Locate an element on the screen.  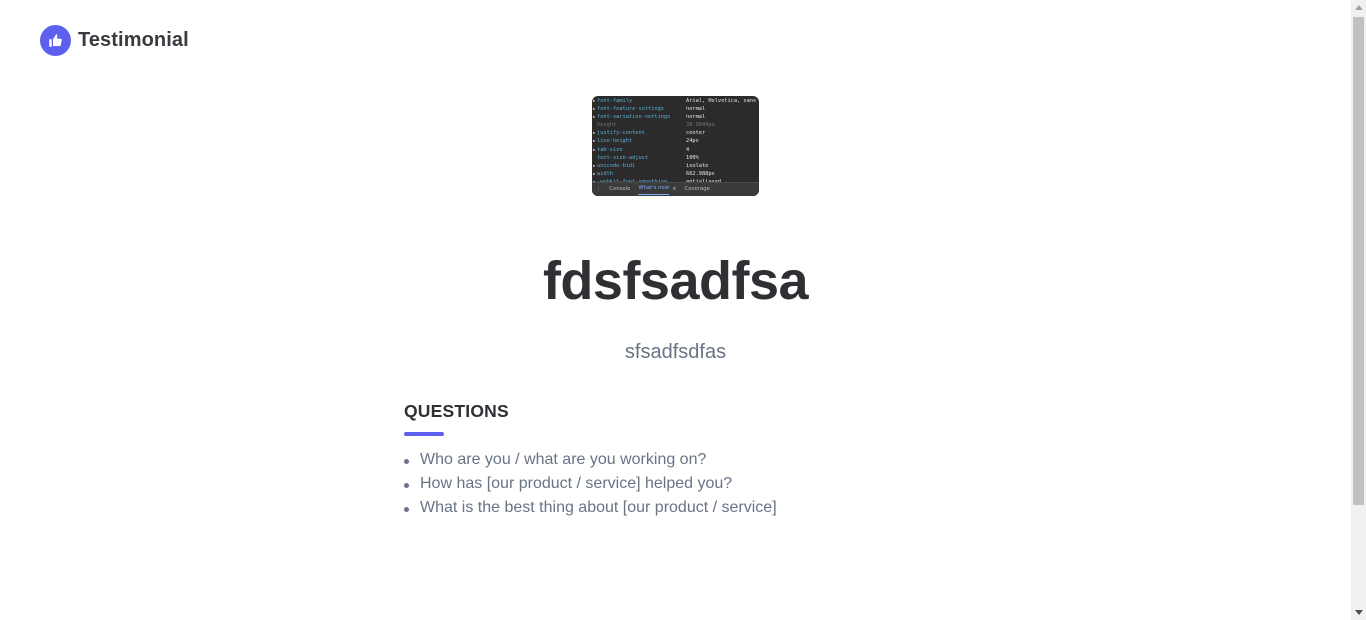
close-icon: × is located at coordinates (674, 189).